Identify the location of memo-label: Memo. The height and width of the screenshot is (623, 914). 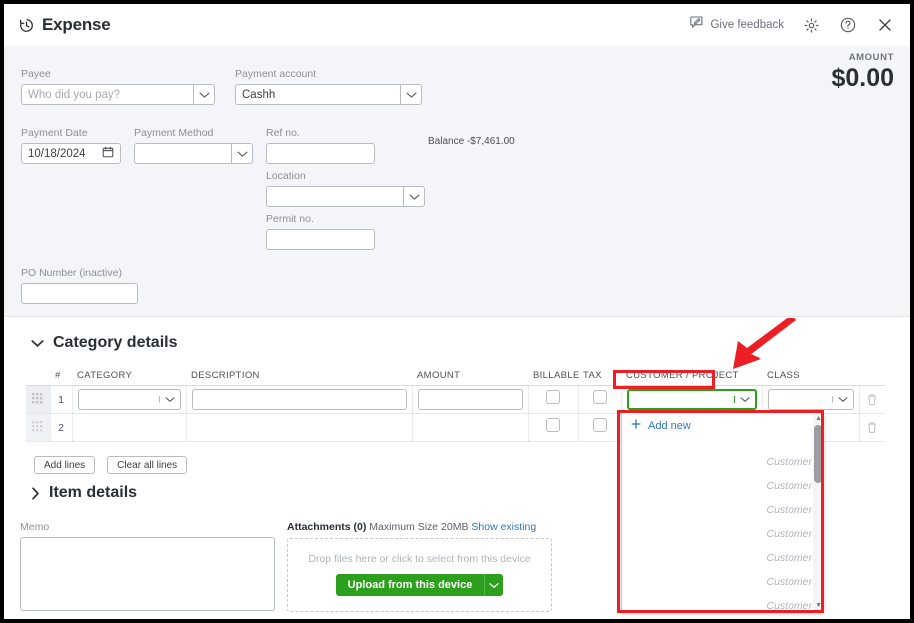
(35, 527).